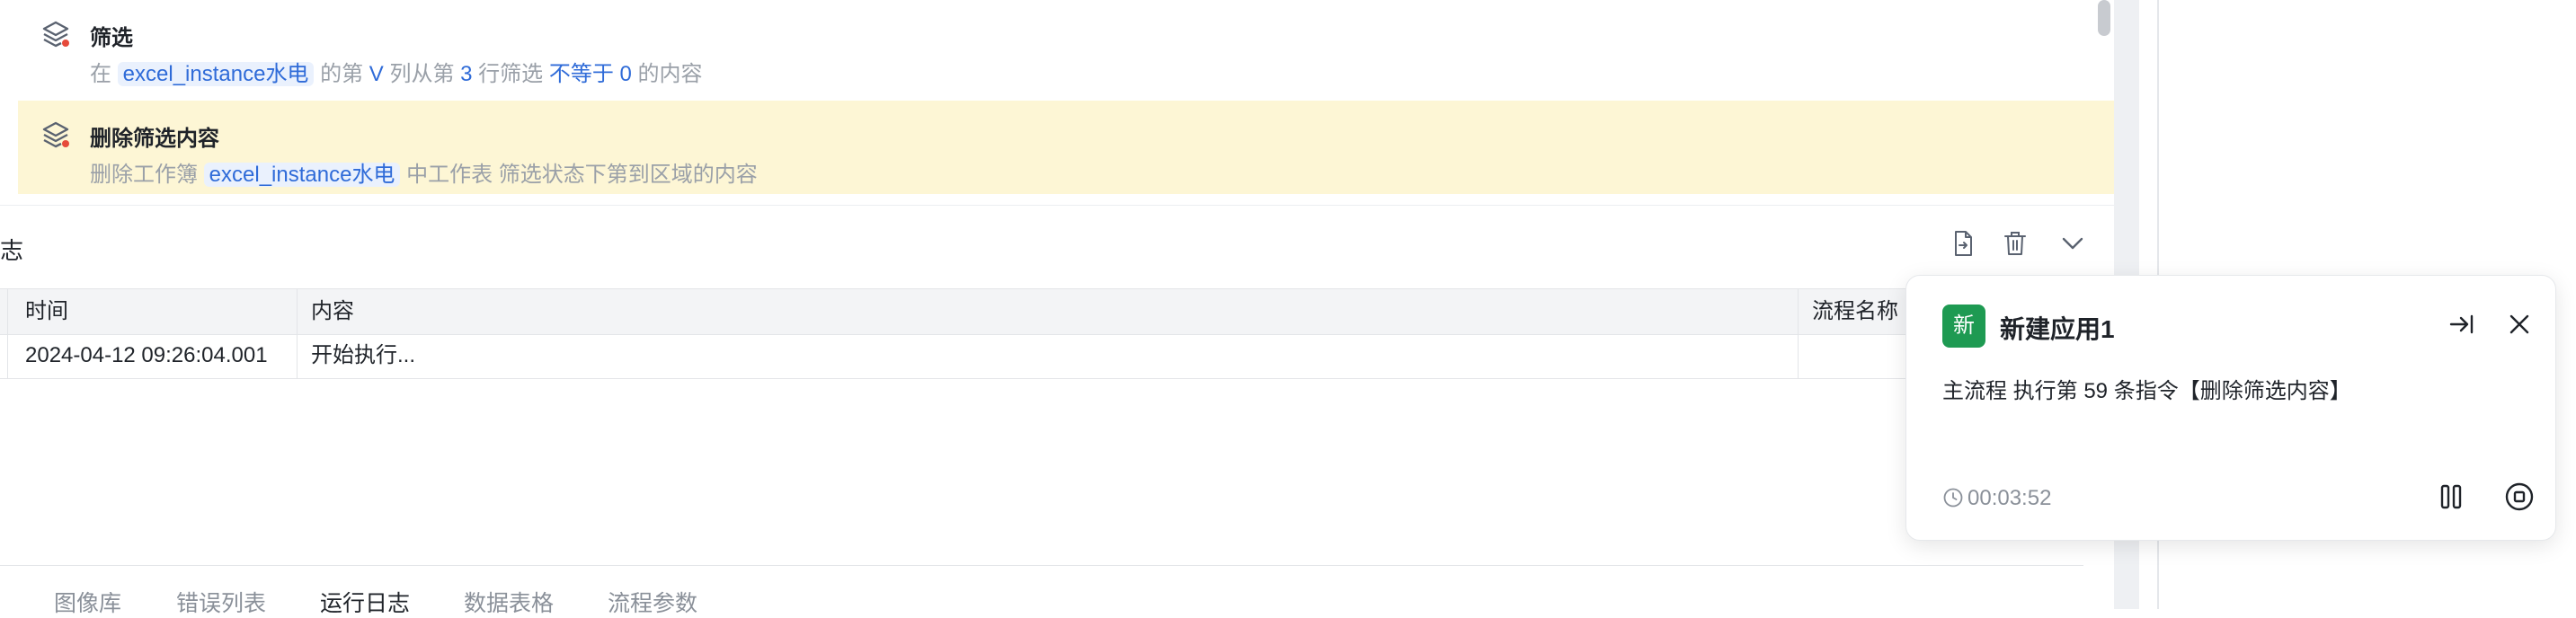  I want to click on chevron-down-icon, so click(2072, 243).